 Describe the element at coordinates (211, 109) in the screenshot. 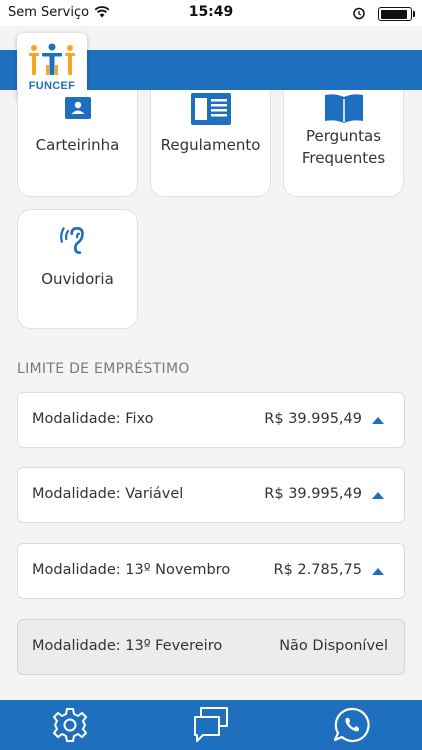

I see `document-icon` at that location.